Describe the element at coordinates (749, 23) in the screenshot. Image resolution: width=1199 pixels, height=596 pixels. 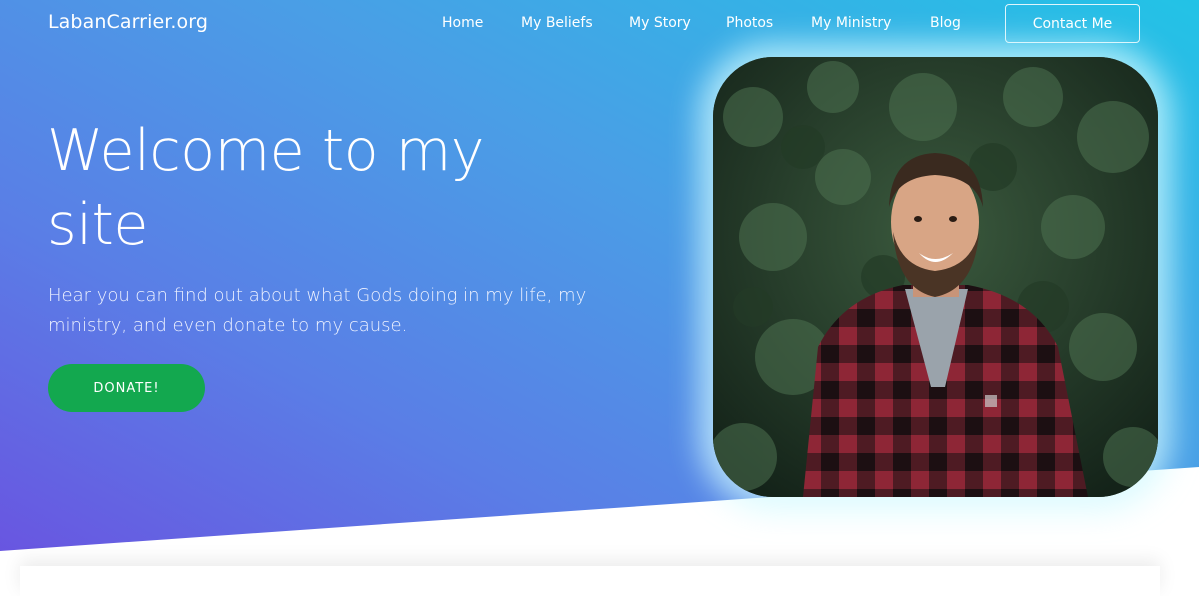
I see `nav-photos: Photos` at that location.